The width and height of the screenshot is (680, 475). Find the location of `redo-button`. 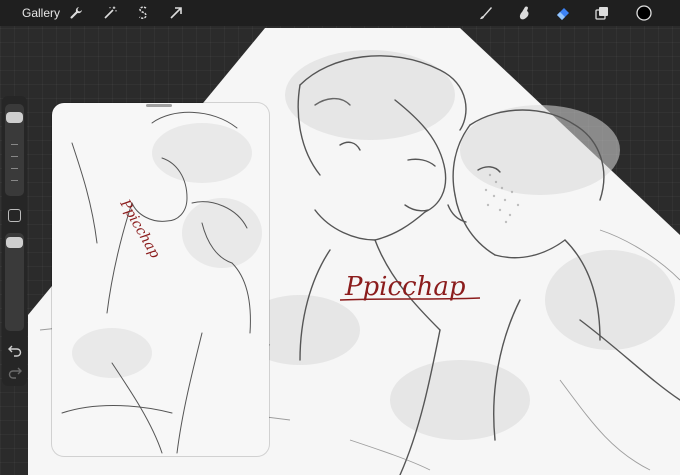

redo-button is located at coordinates (14, 373).